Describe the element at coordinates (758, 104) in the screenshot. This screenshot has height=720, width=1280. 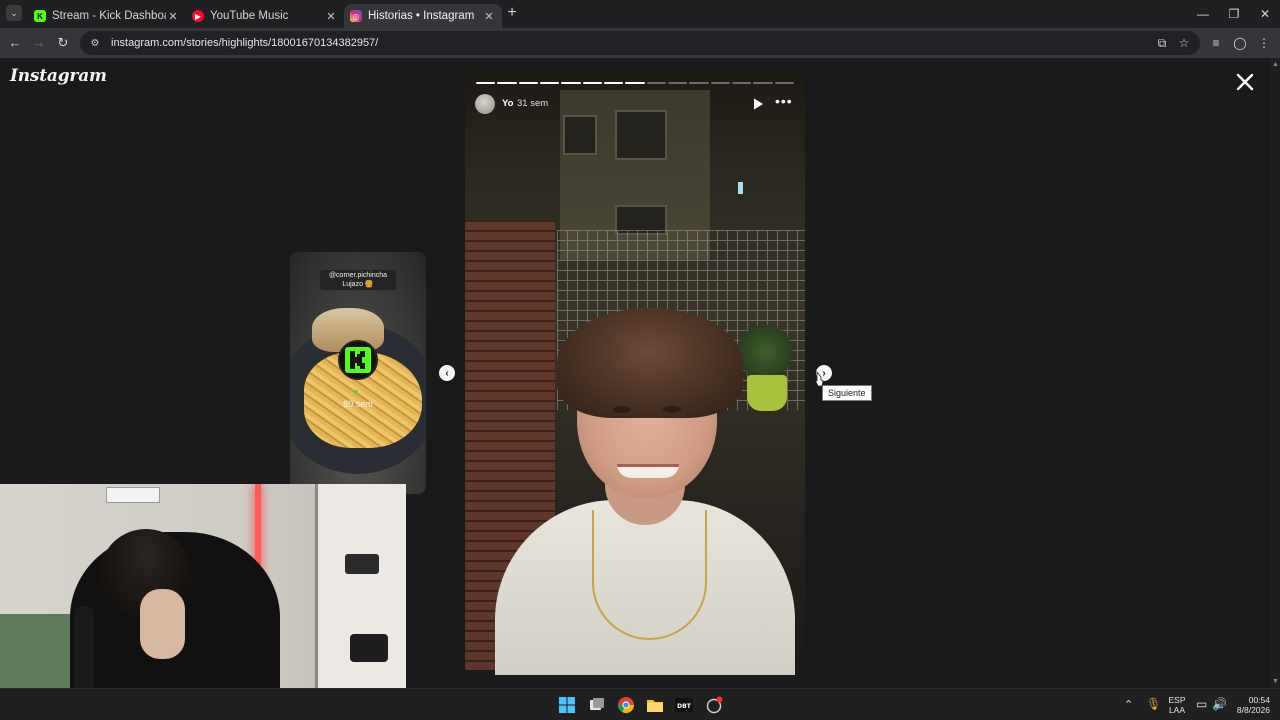
I see `play-icon` at that location.